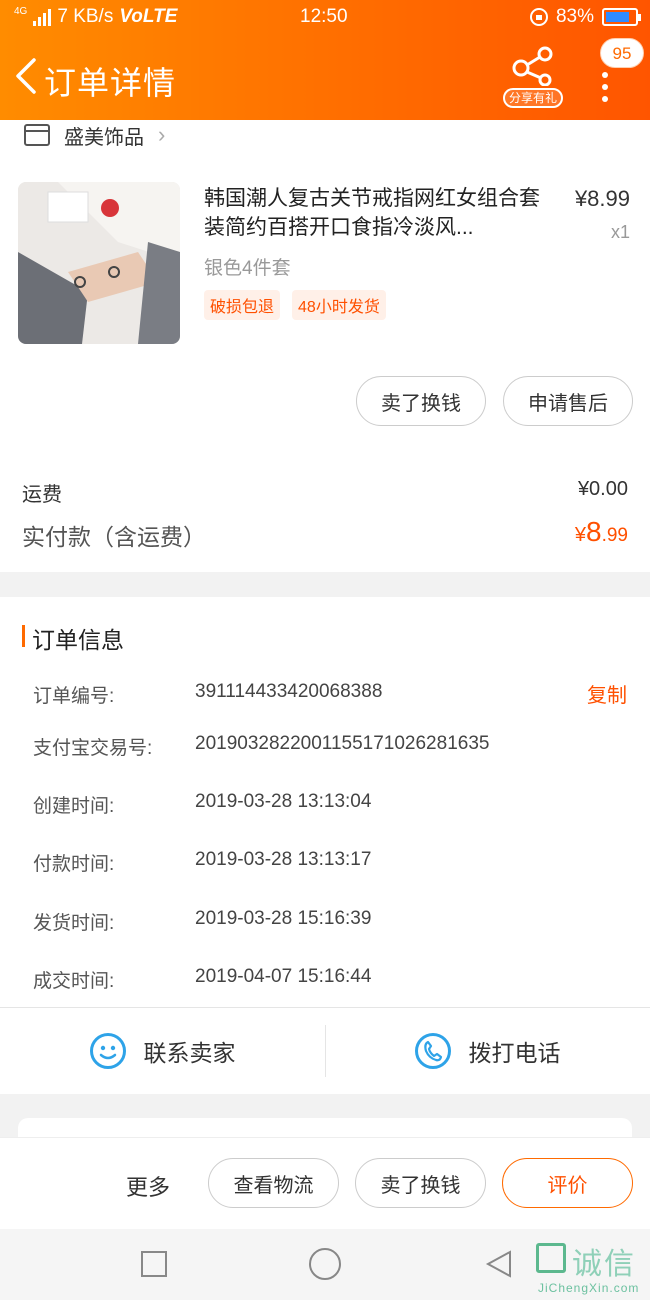 The height and width of the screenshot is (1300, 650). Describe the element at coordinates (591, 1267) in the screenshot. I see `watermark-logo: 诚信 JiChengXin.com` at that location.